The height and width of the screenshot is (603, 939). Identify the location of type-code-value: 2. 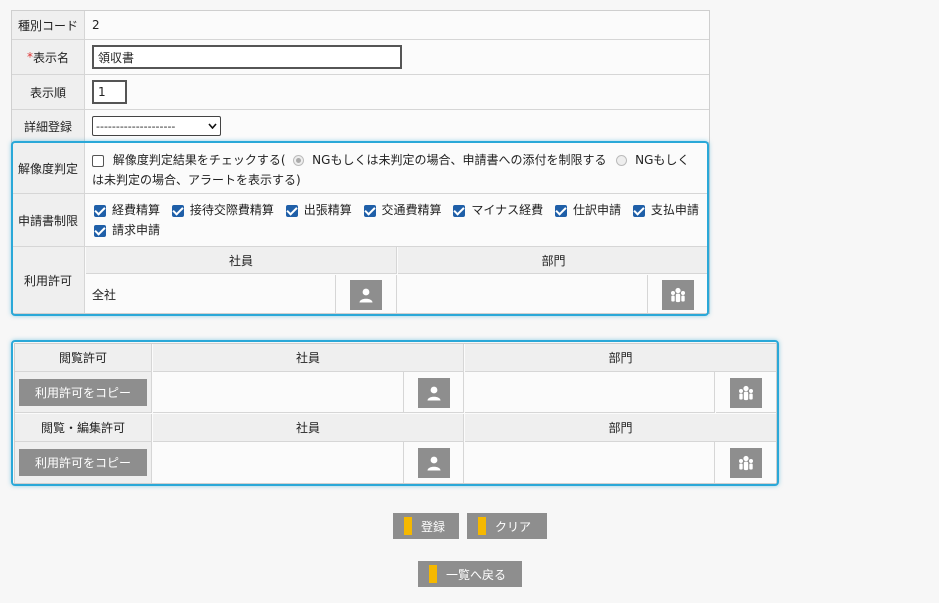
(96, 25).